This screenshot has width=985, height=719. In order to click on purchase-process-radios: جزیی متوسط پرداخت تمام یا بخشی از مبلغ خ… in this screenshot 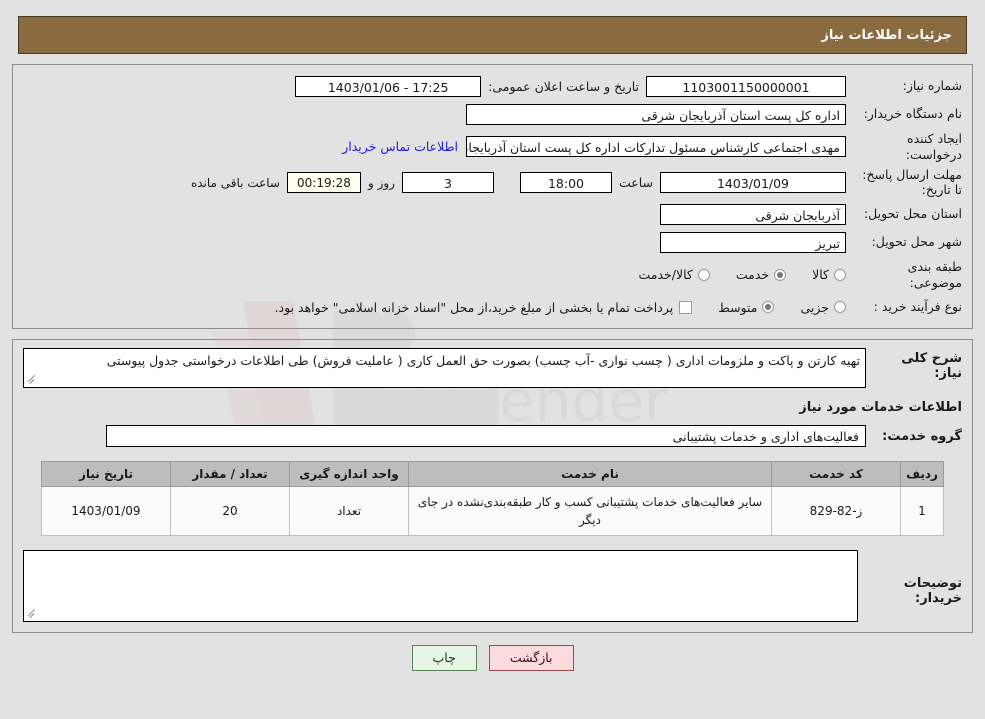, I will do `click(560, 307)`.